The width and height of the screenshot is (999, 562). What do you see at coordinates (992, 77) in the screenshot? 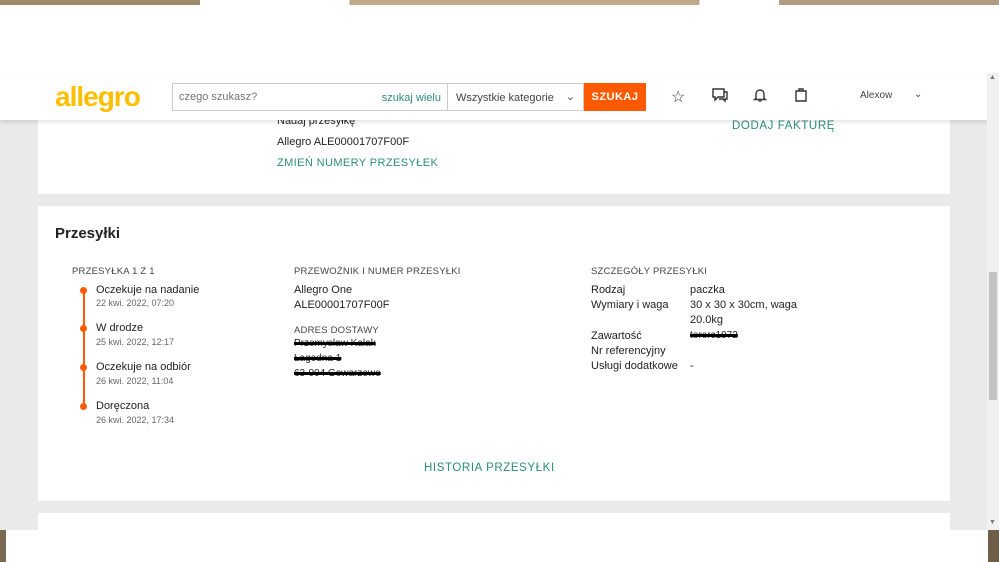
I see `scroll-up-icon: ▲` at bounding box center [992, 77].